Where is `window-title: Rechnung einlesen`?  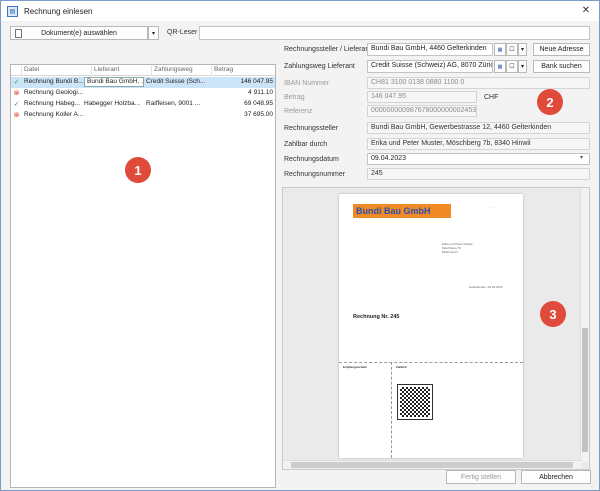 window-title: Rechnung einlesen is located at coordinates (58, 11).